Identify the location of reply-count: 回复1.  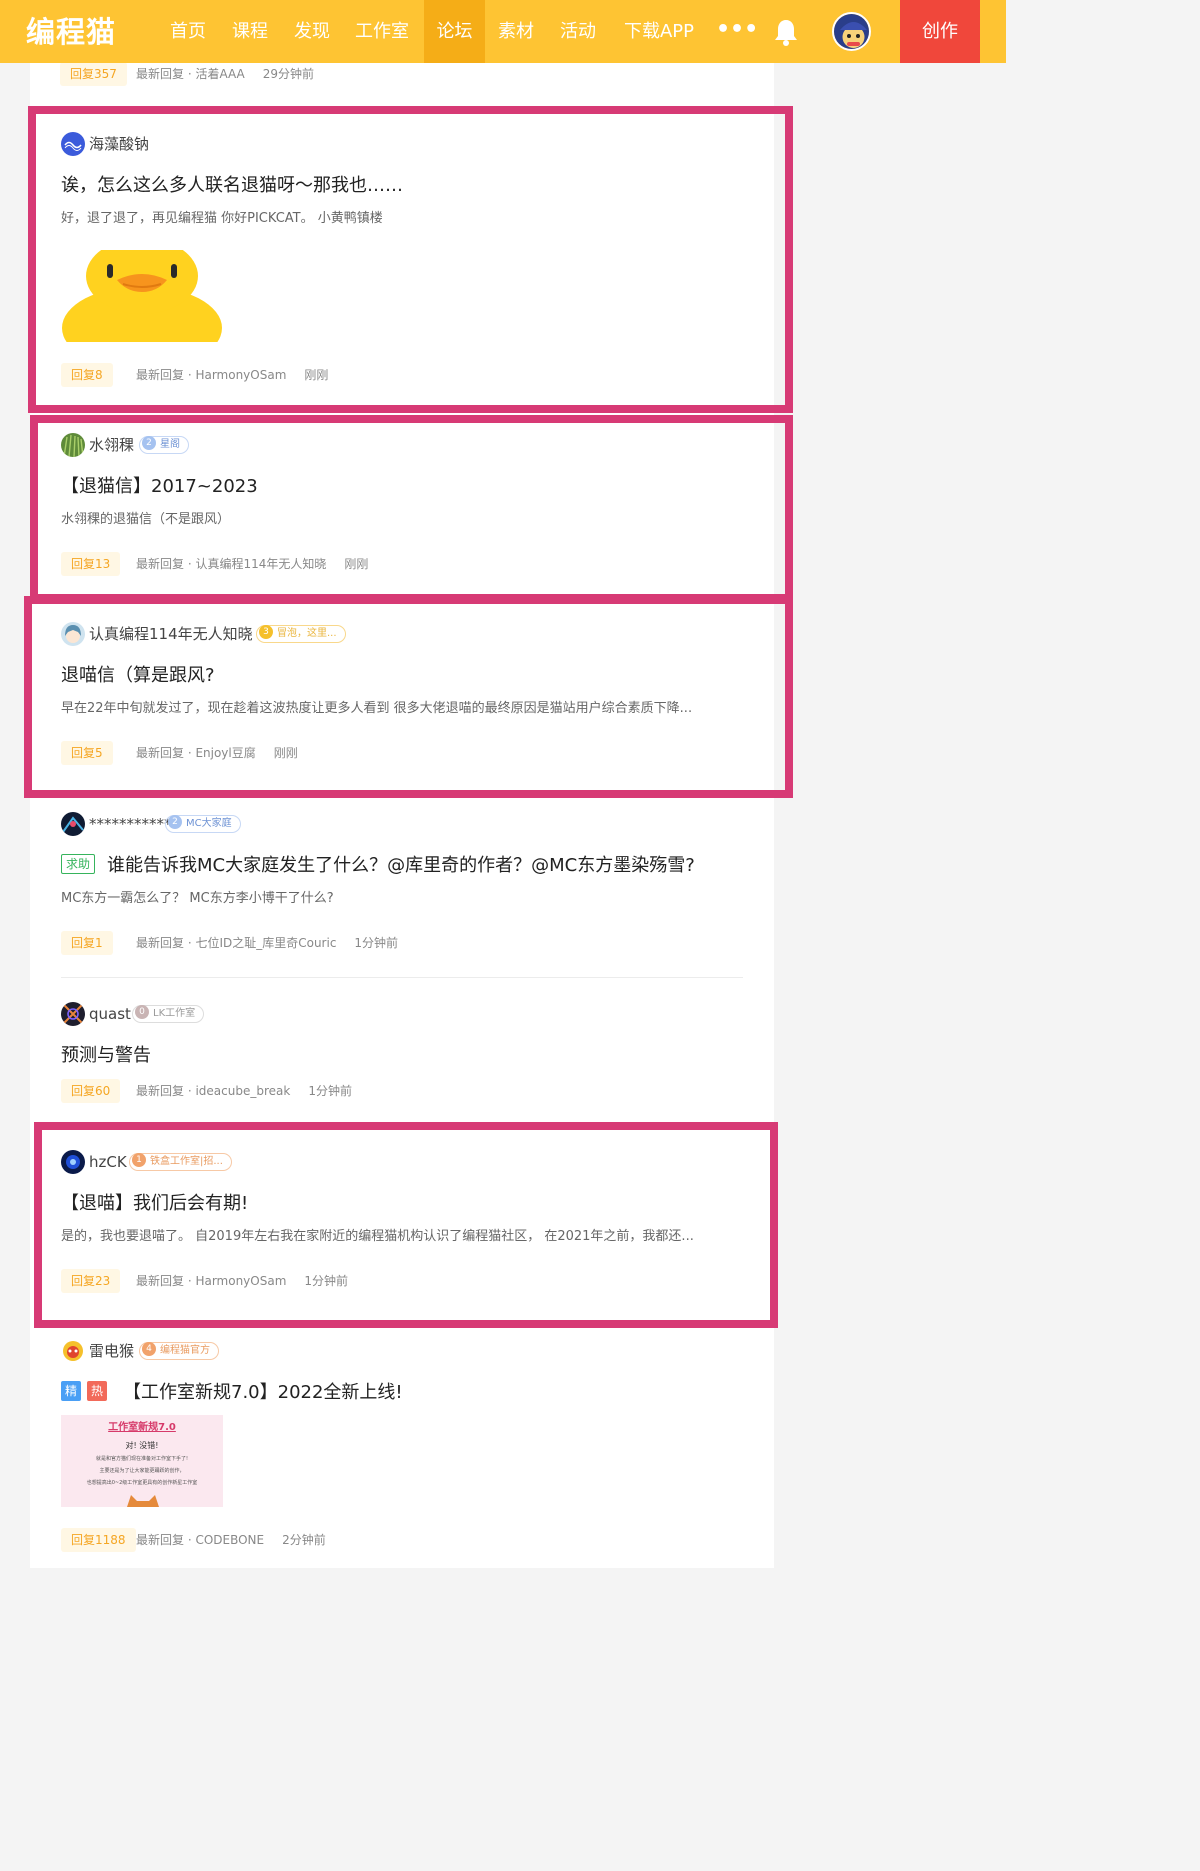
(87, 943).